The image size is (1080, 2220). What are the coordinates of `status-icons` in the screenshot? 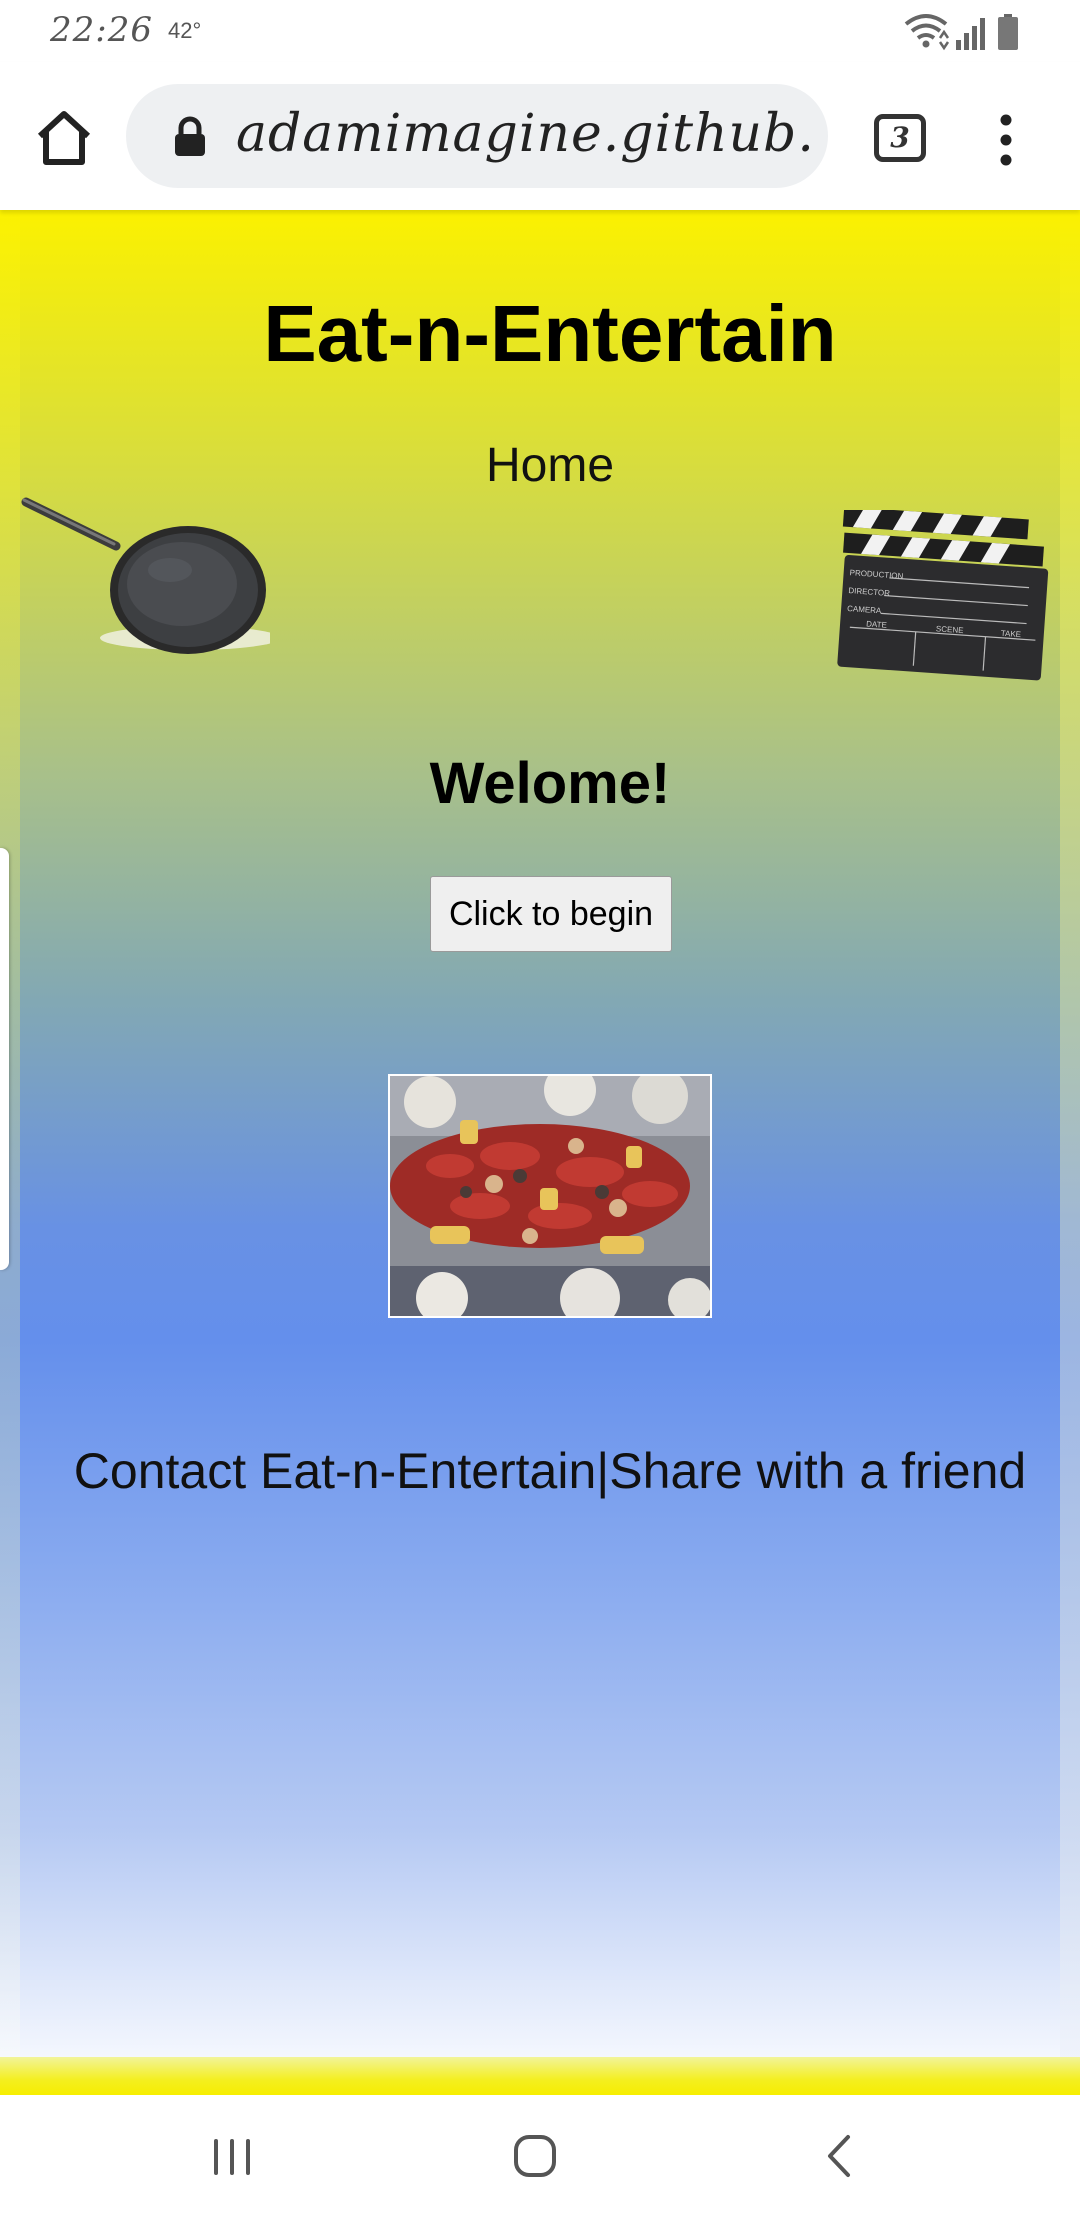 It's located at (969, 32).